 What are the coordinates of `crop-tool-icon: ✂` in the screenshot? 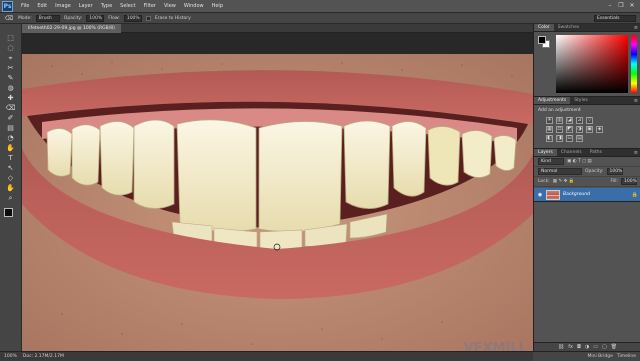 It's located at (11, 68).